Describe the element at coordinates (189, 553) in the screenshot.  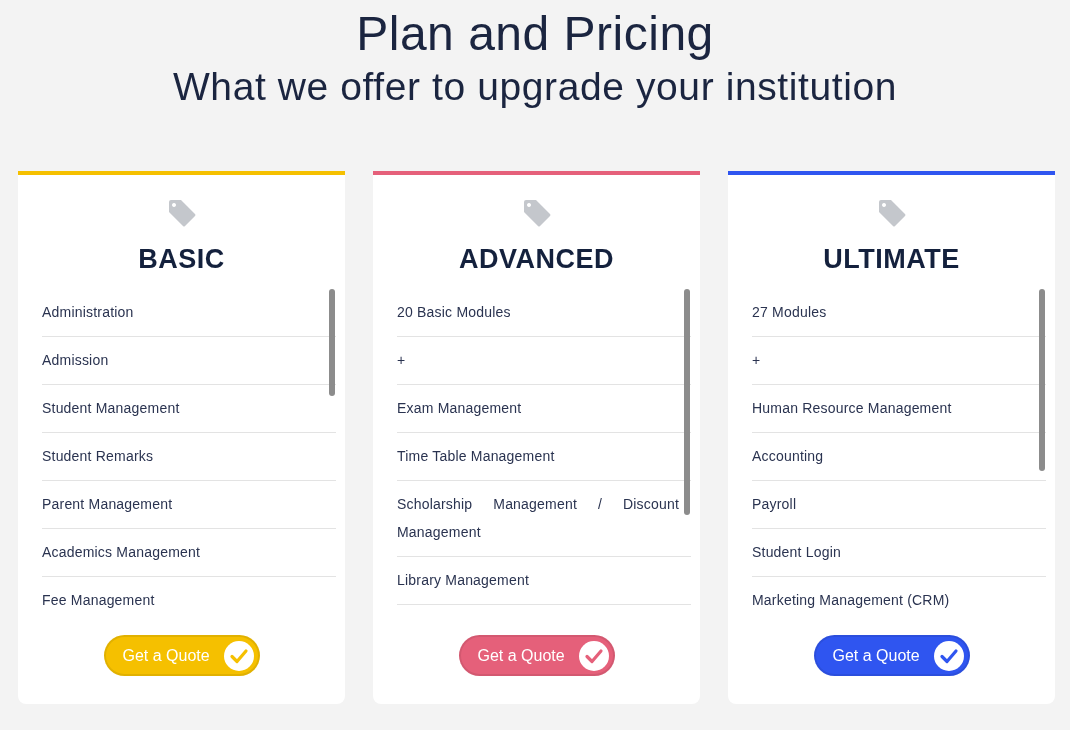
I see `feature-item: Academics Management` at that location.